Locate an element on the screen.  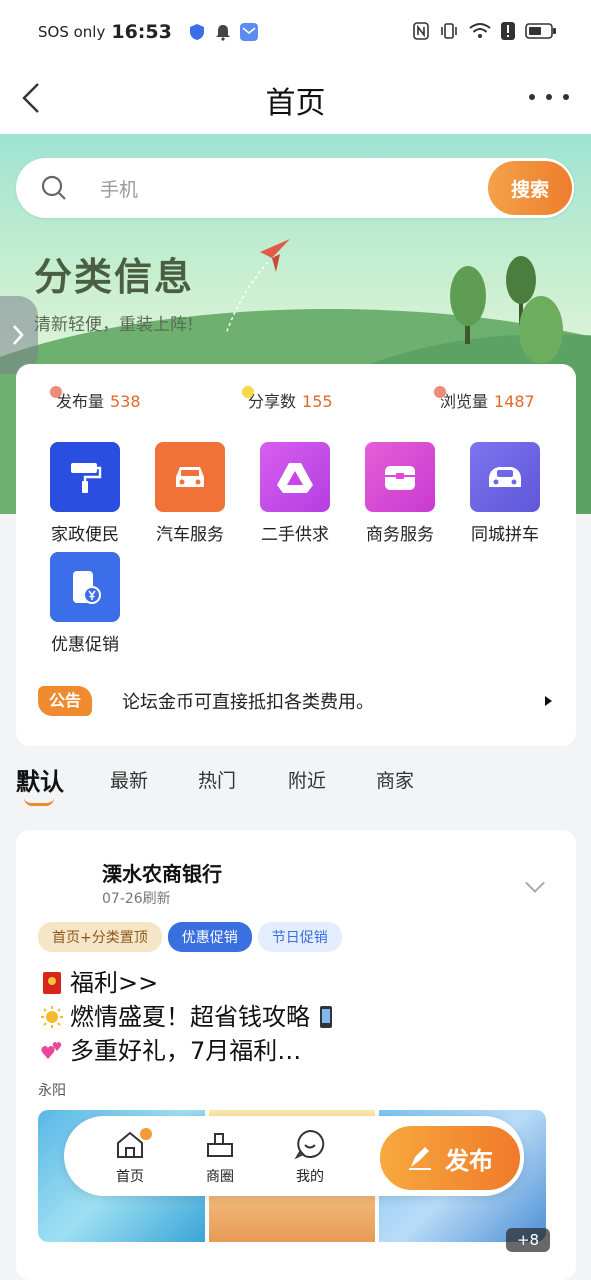
notice-text: 论坛金币可直接抵扣各类费用。 is located at coordinates (248, 702).